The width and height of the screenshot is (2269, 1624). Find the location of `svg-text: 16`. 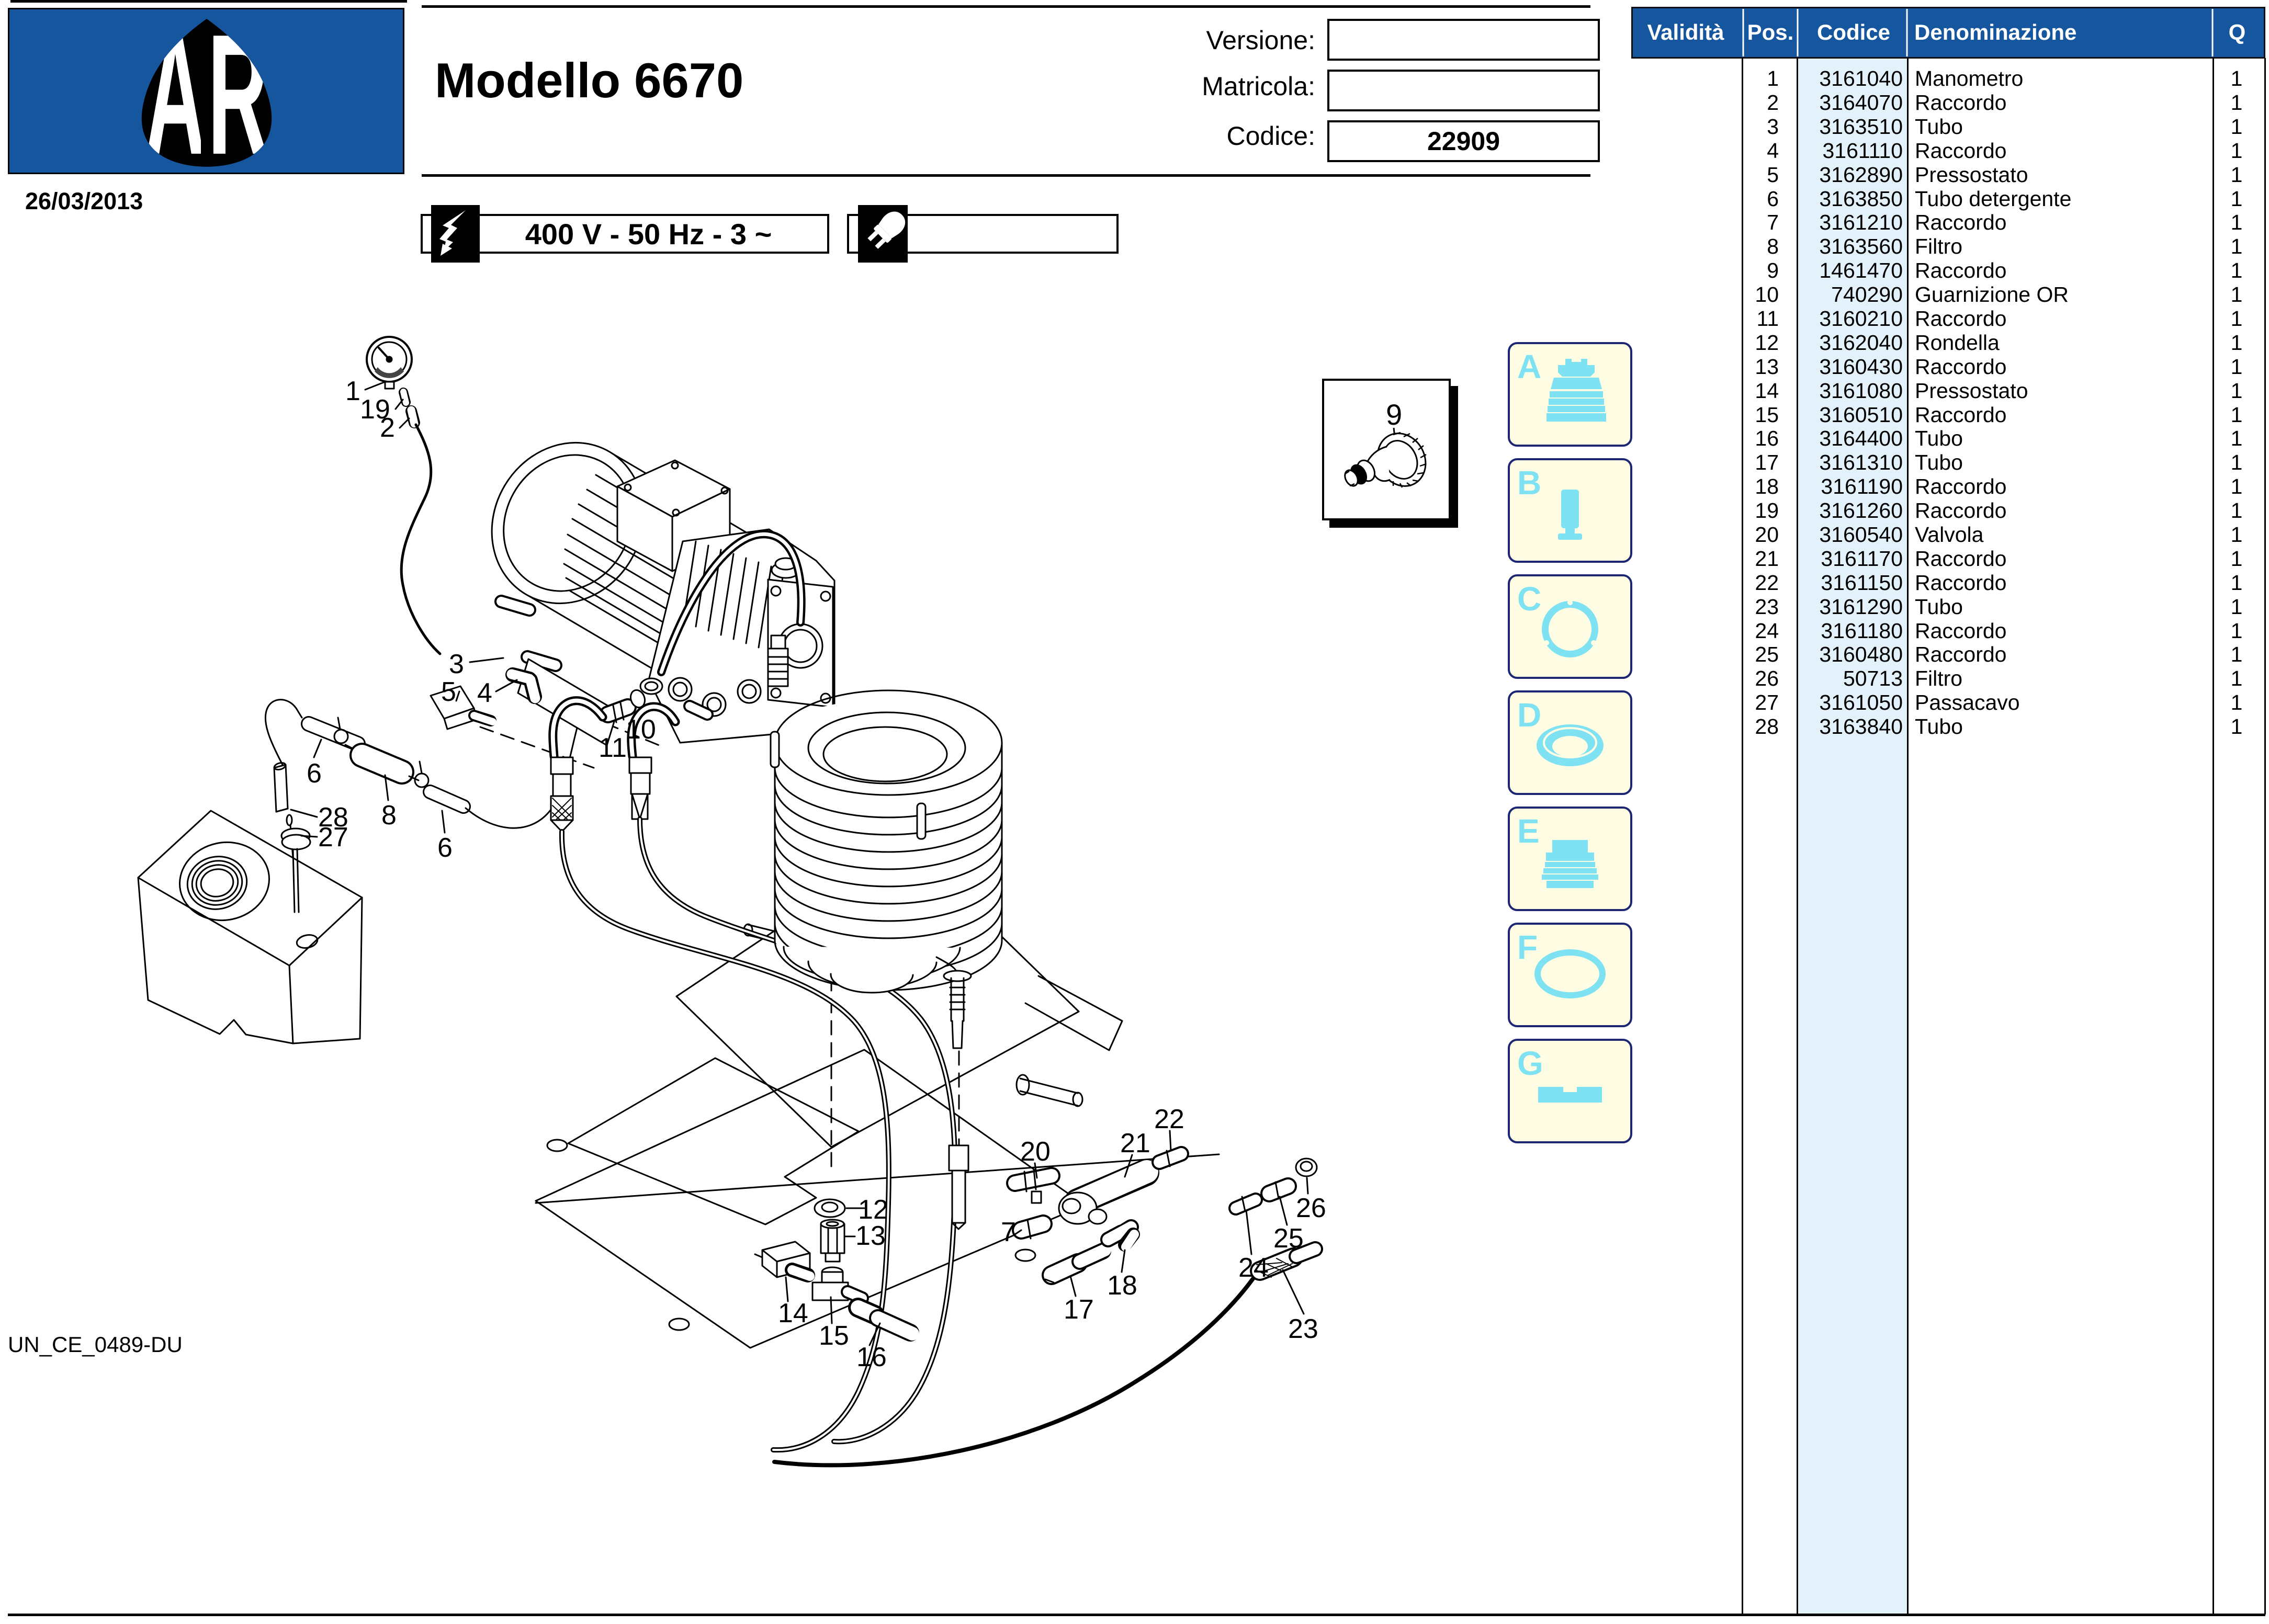

svg-text: 16 is located at coordinates (871, 1357).